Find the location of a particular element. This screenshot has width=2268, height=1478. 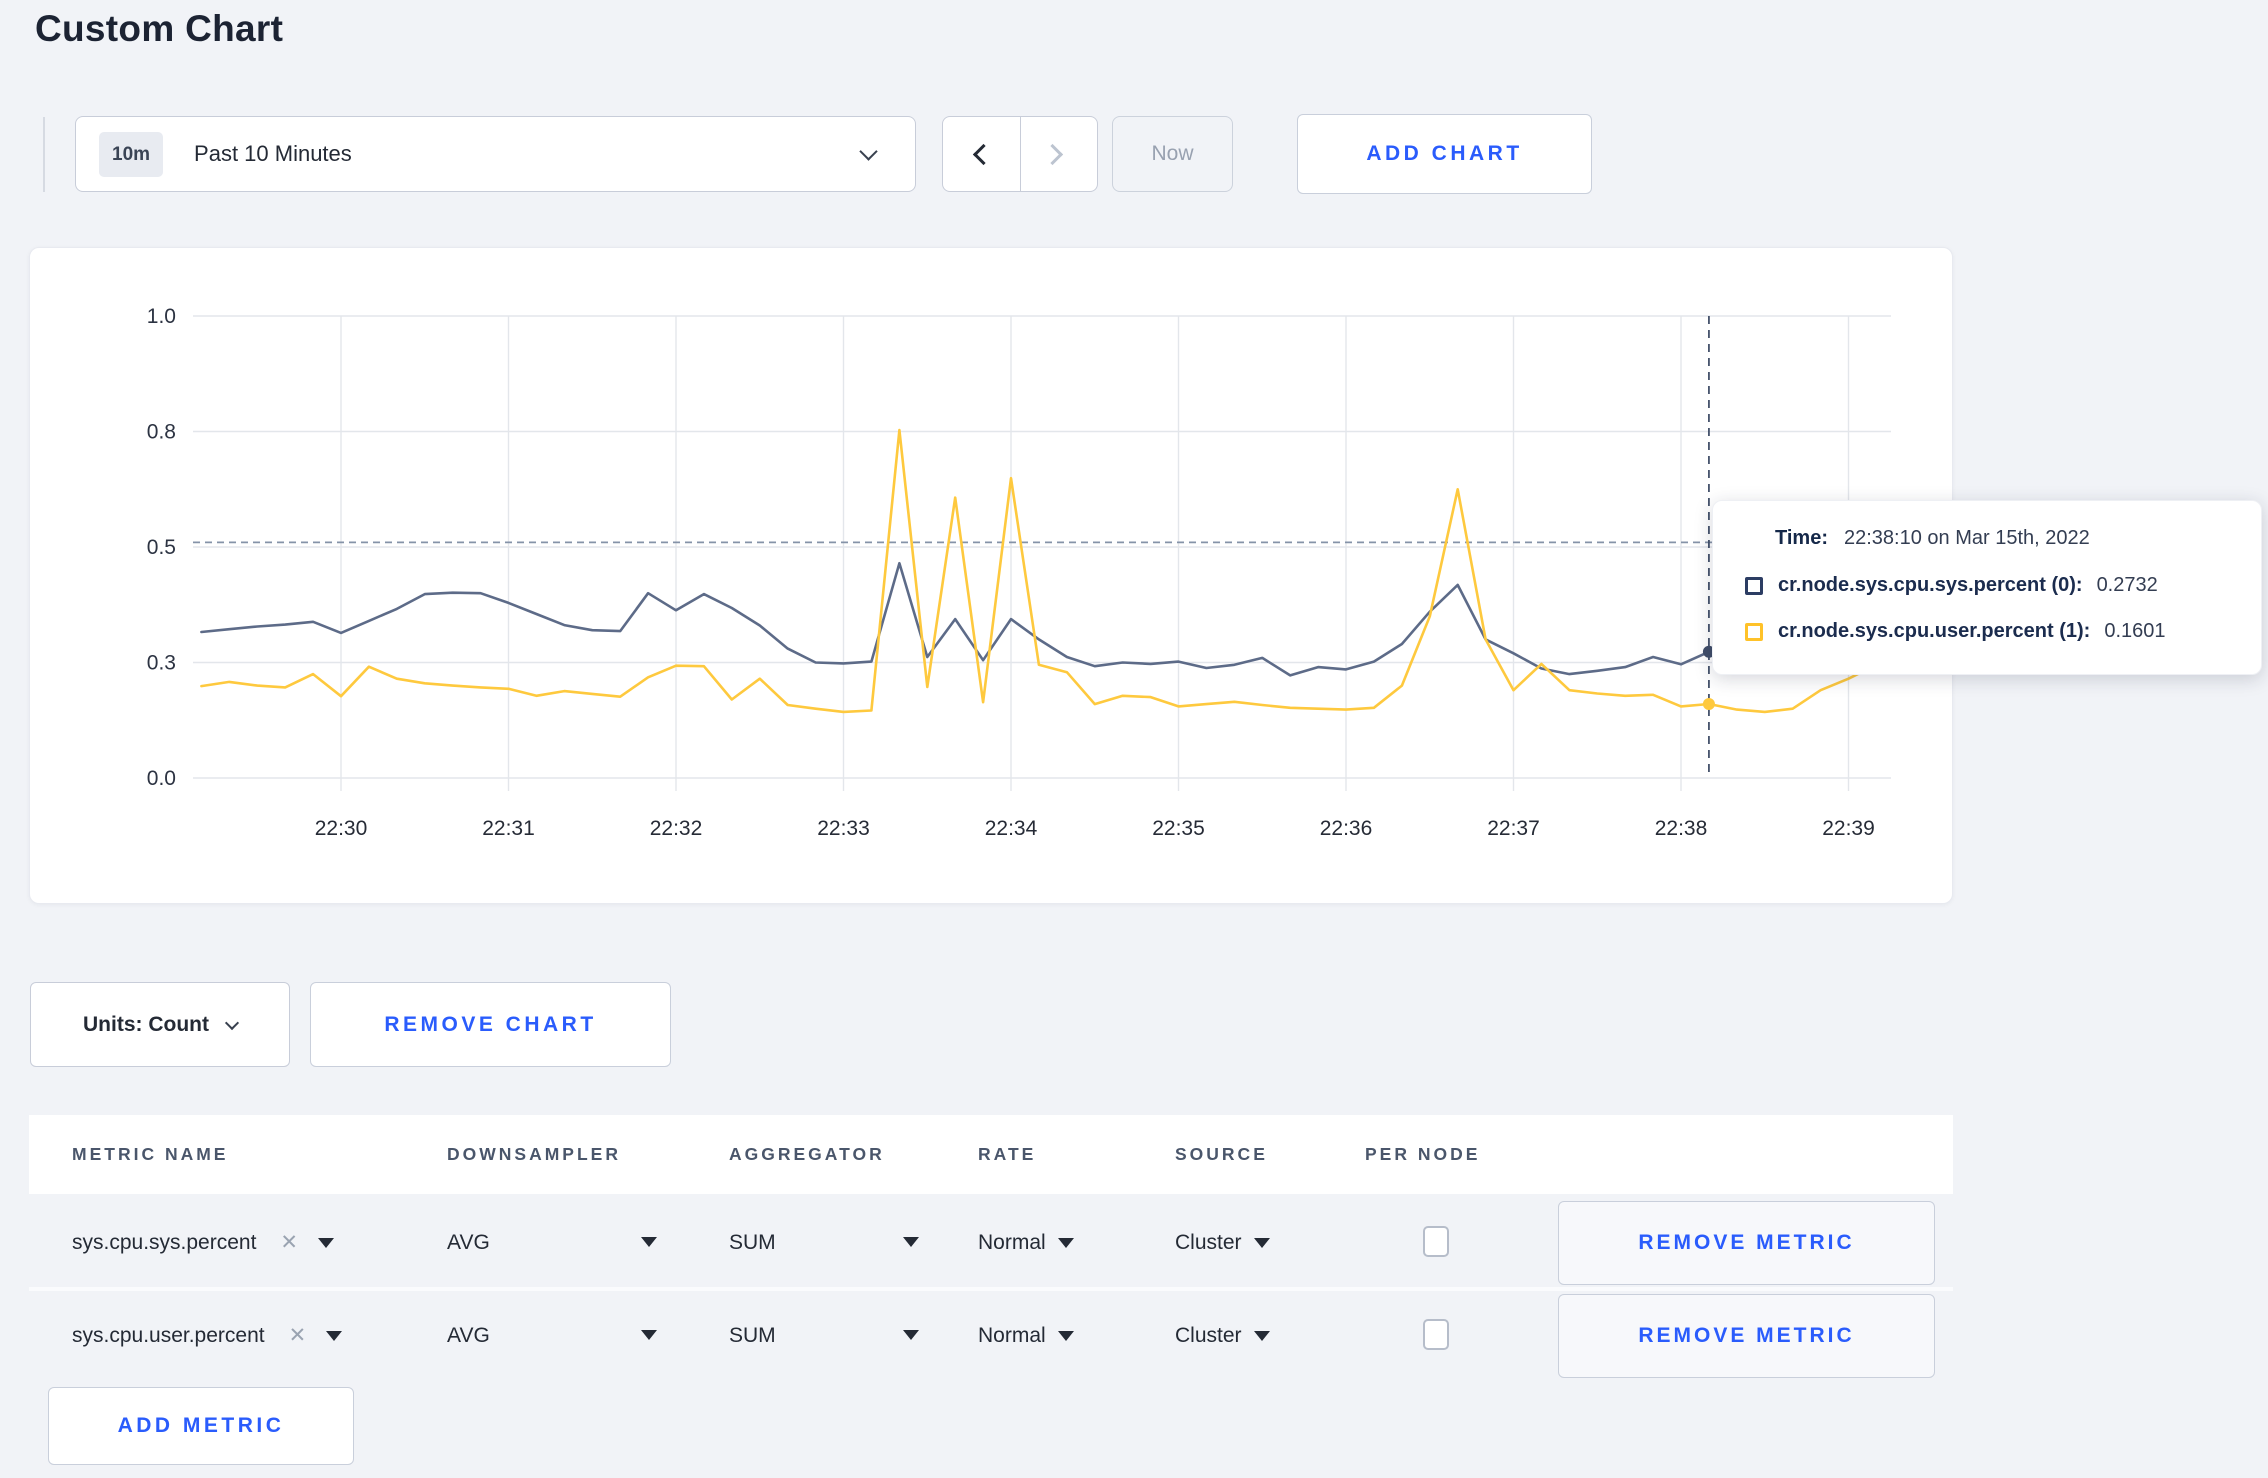

svg-text: 22:30 is located at coordinates (341, 828).